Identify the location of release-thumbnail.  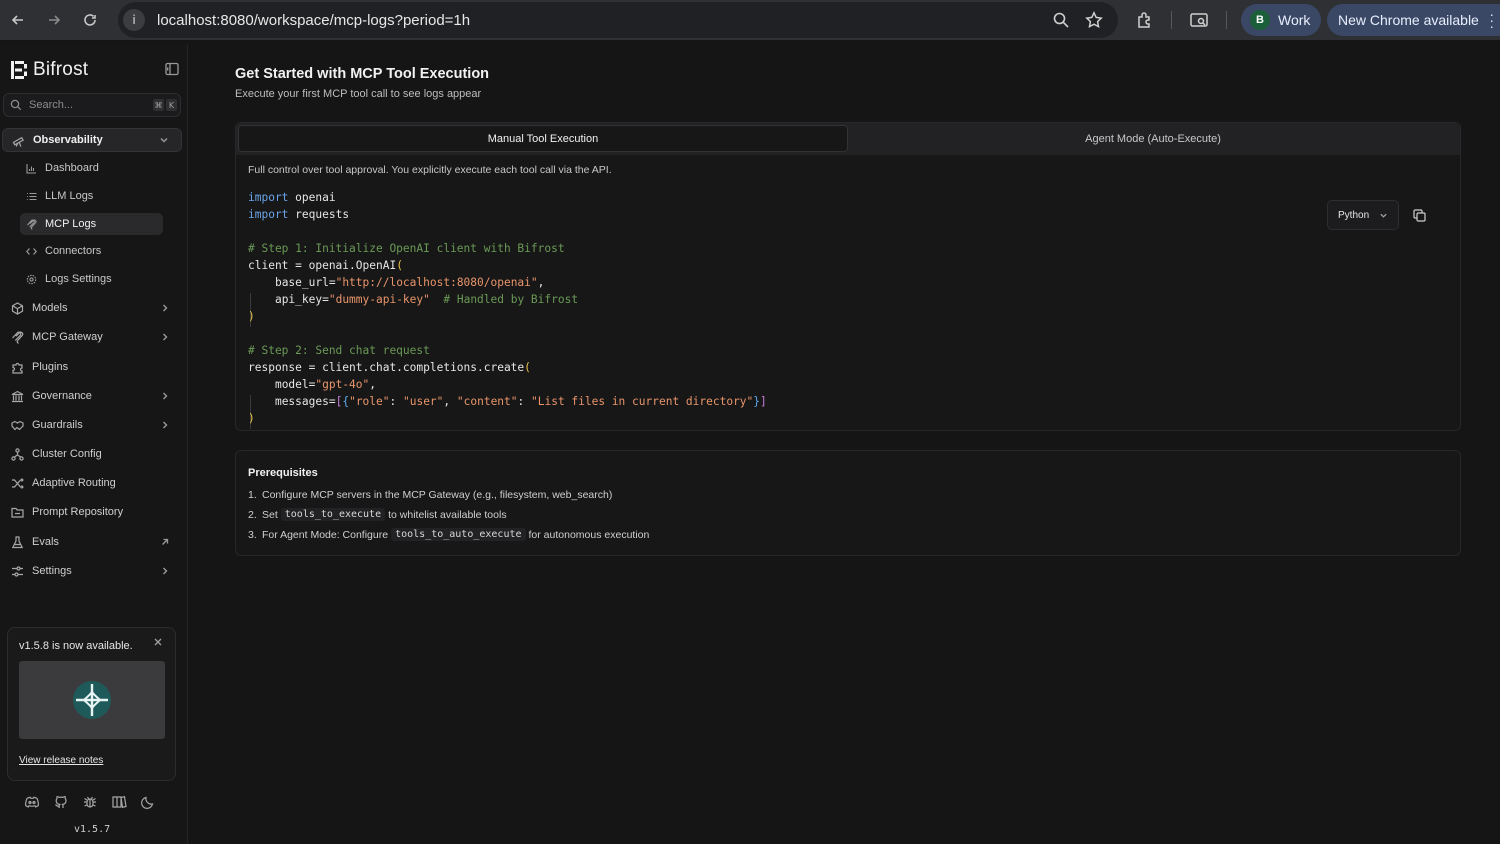
(92, 700).